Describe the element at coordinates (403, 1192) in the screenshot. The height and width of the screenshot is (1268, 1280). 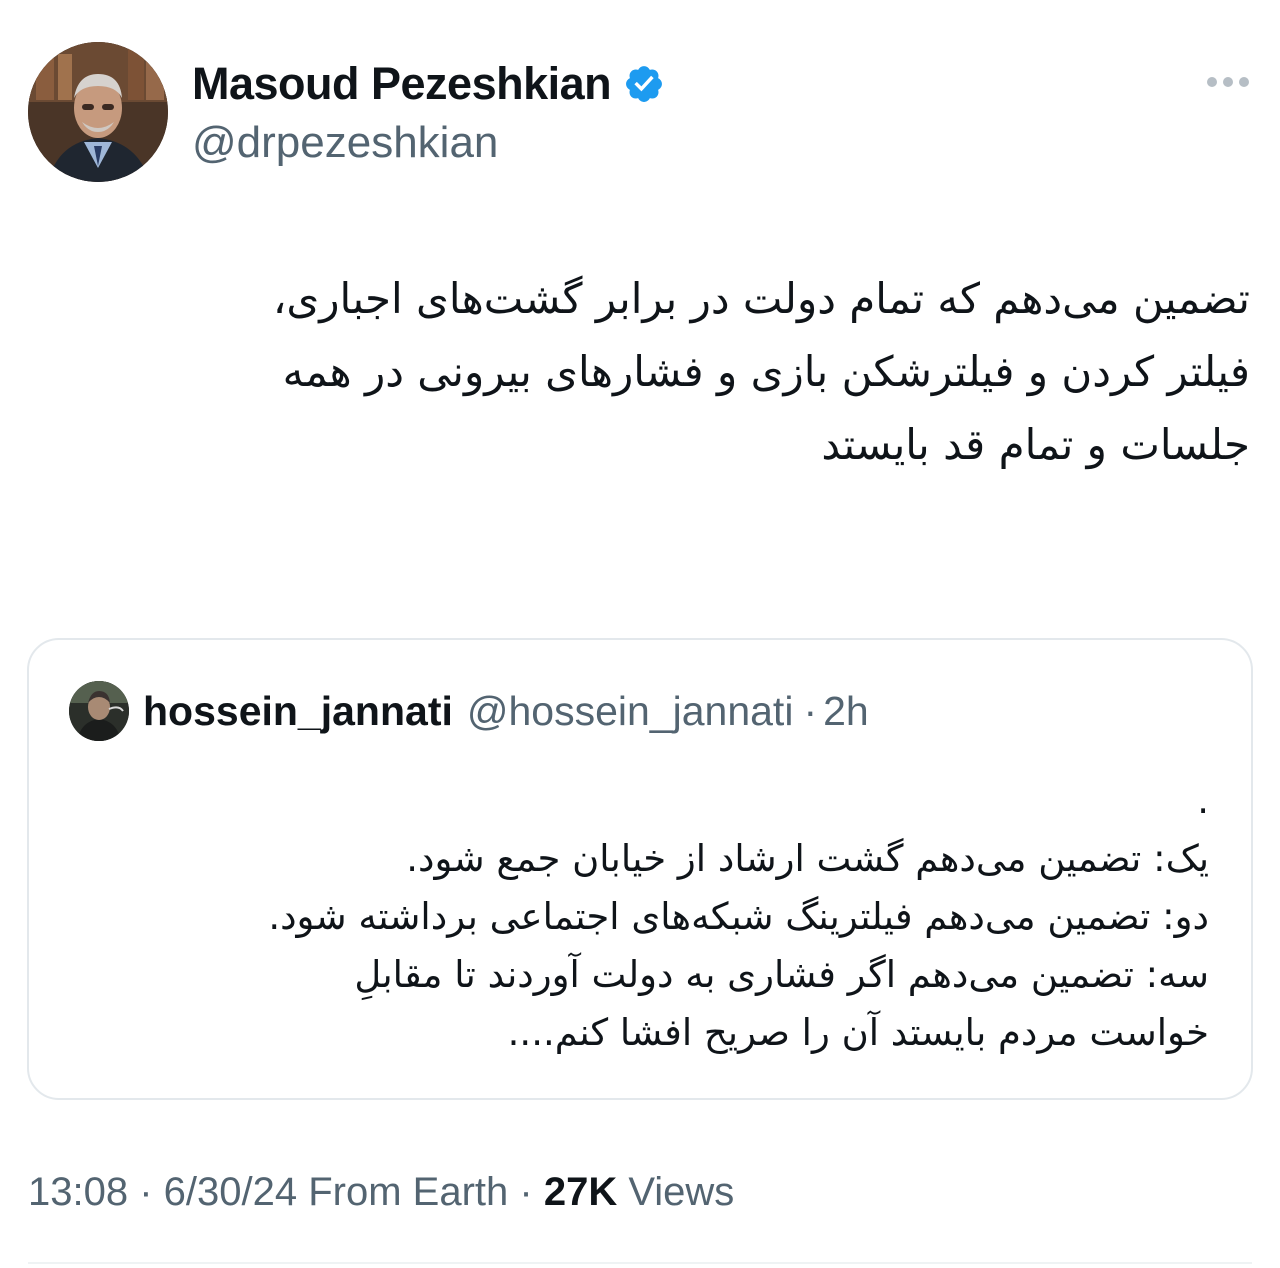
I see `tweet-source: From Earth` at that location.